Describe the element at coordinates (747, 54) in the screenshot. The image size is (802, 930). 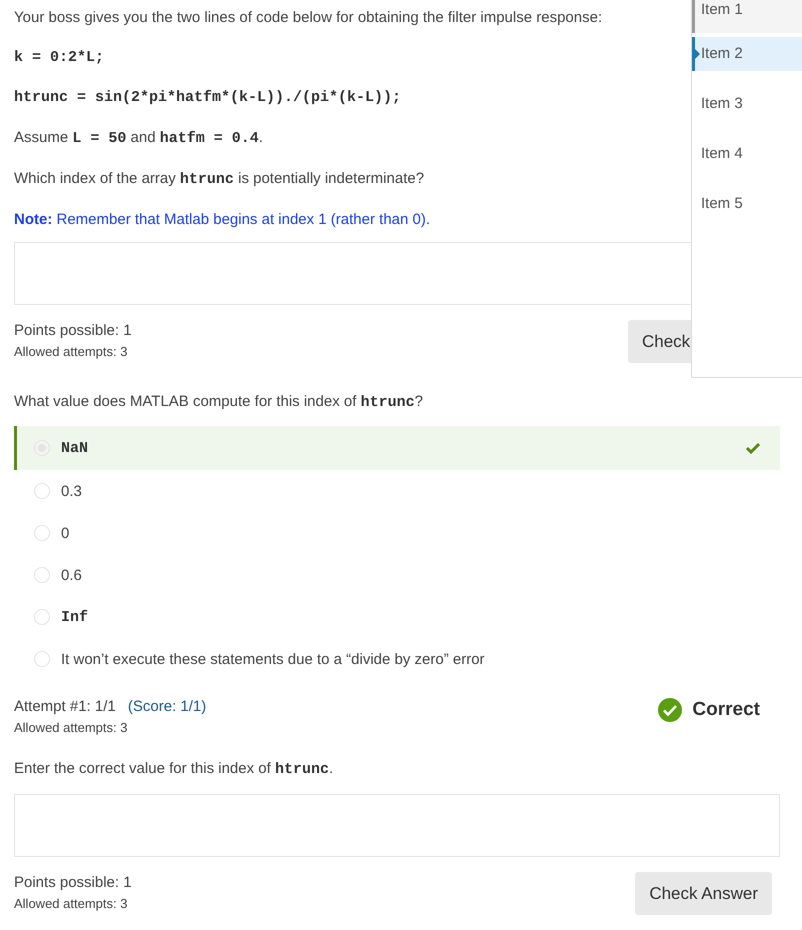
I see `menu-item: Item 2` at that location.